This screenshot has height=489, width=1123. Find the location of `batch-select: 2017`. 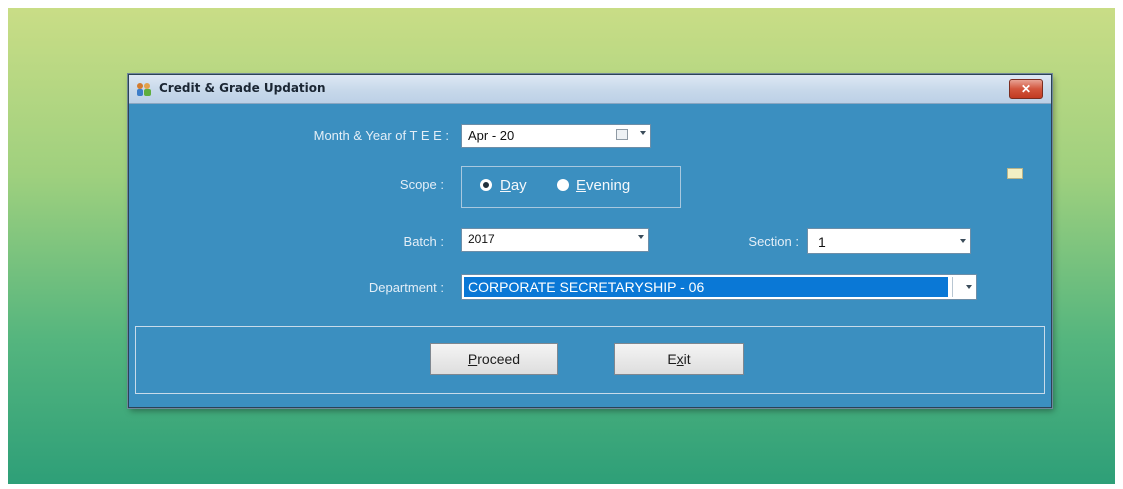

batch-select: 2017 is located at coordinates (555, 240).